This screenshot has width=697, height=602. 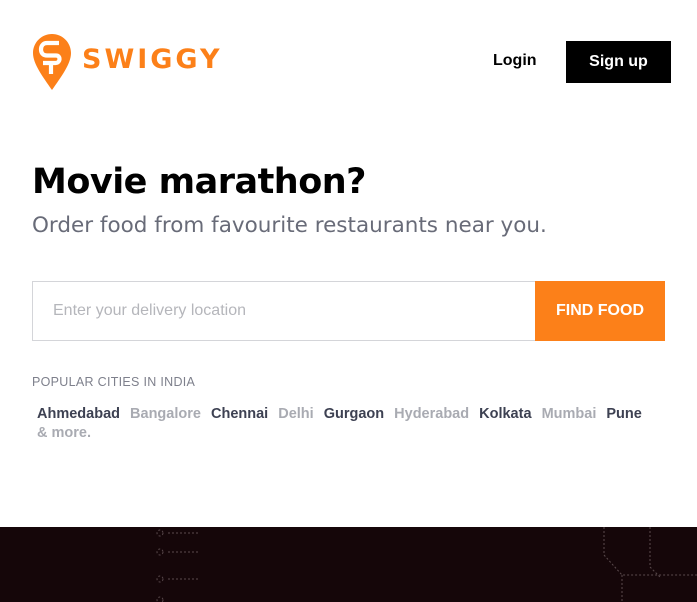 I want to click on city-link-gurgaon: Gurgaon, so click(x=354, y=414).